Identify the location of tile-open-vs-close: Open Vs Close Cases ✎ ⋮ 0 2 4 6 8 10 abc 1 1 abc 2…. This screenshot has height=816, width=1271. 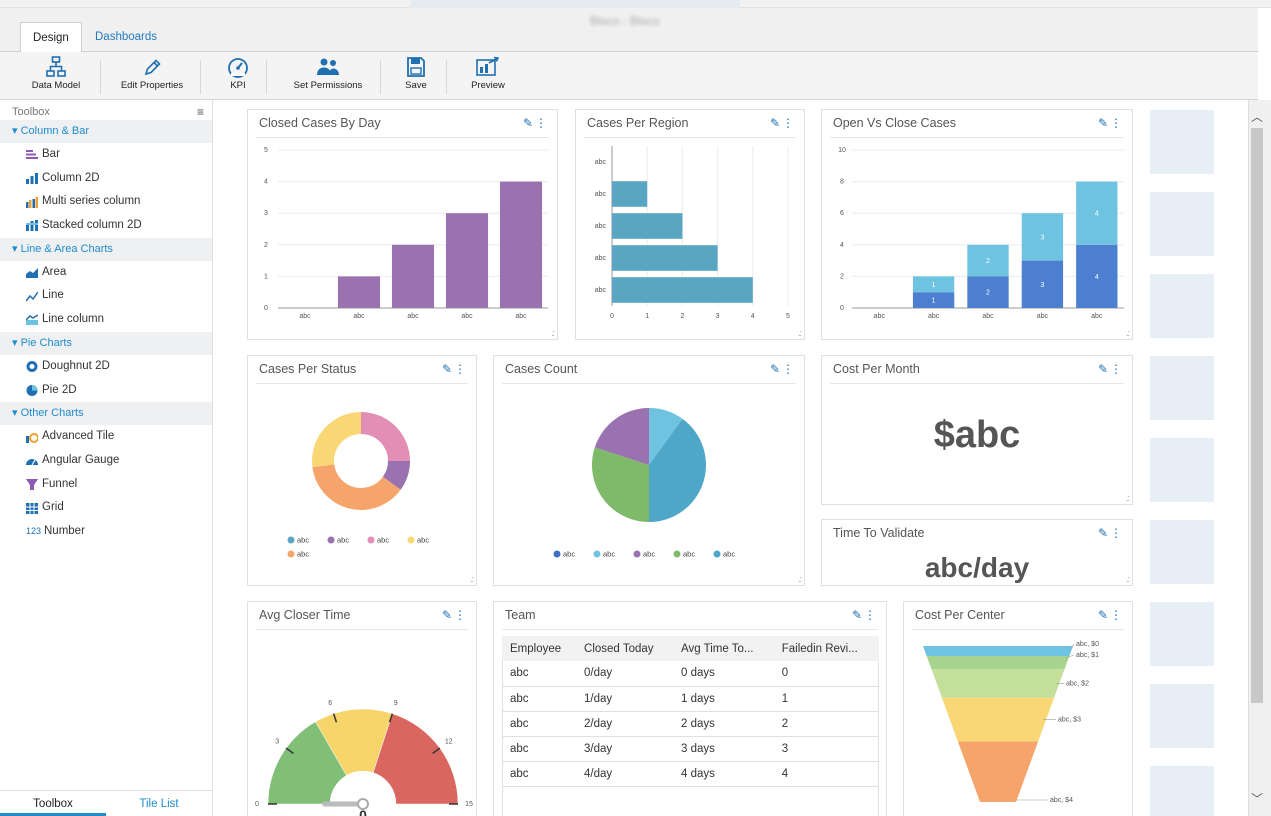
(977, 224).